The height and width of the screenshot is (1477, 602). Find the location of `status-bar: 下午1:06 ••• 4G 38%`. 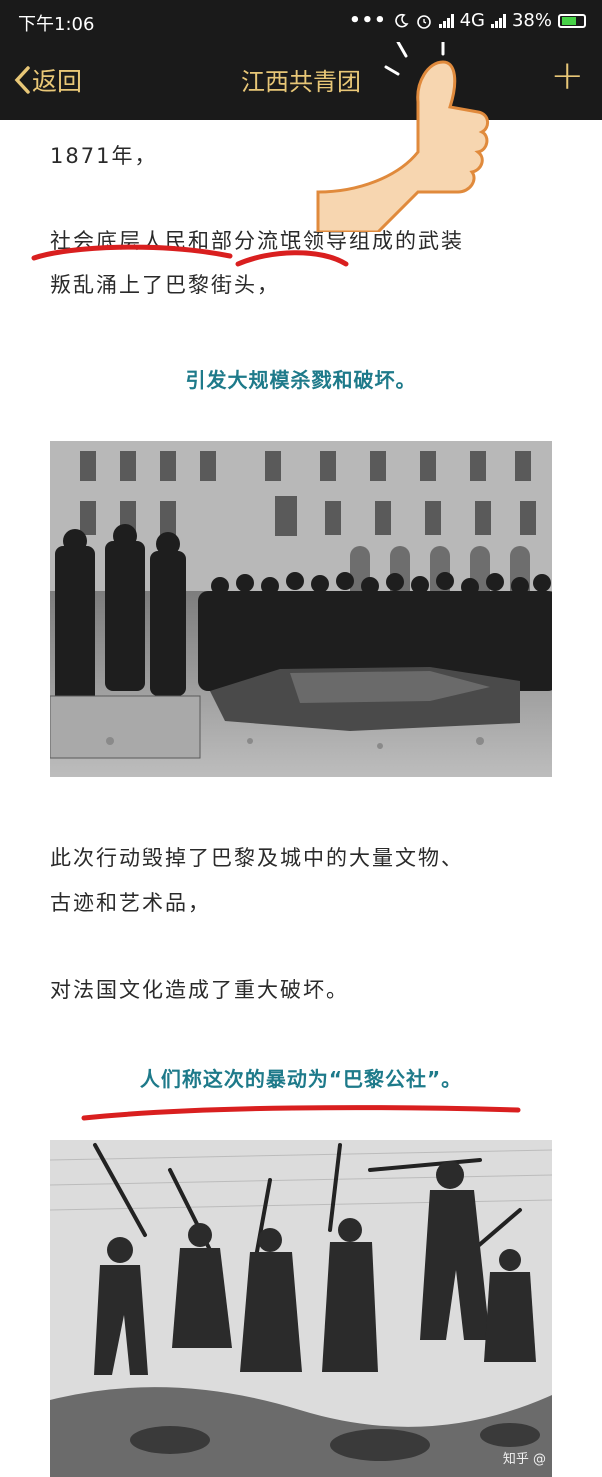

status-bar: 下午1:06 ••• 4G 38% is located at coordinates (301, 21).